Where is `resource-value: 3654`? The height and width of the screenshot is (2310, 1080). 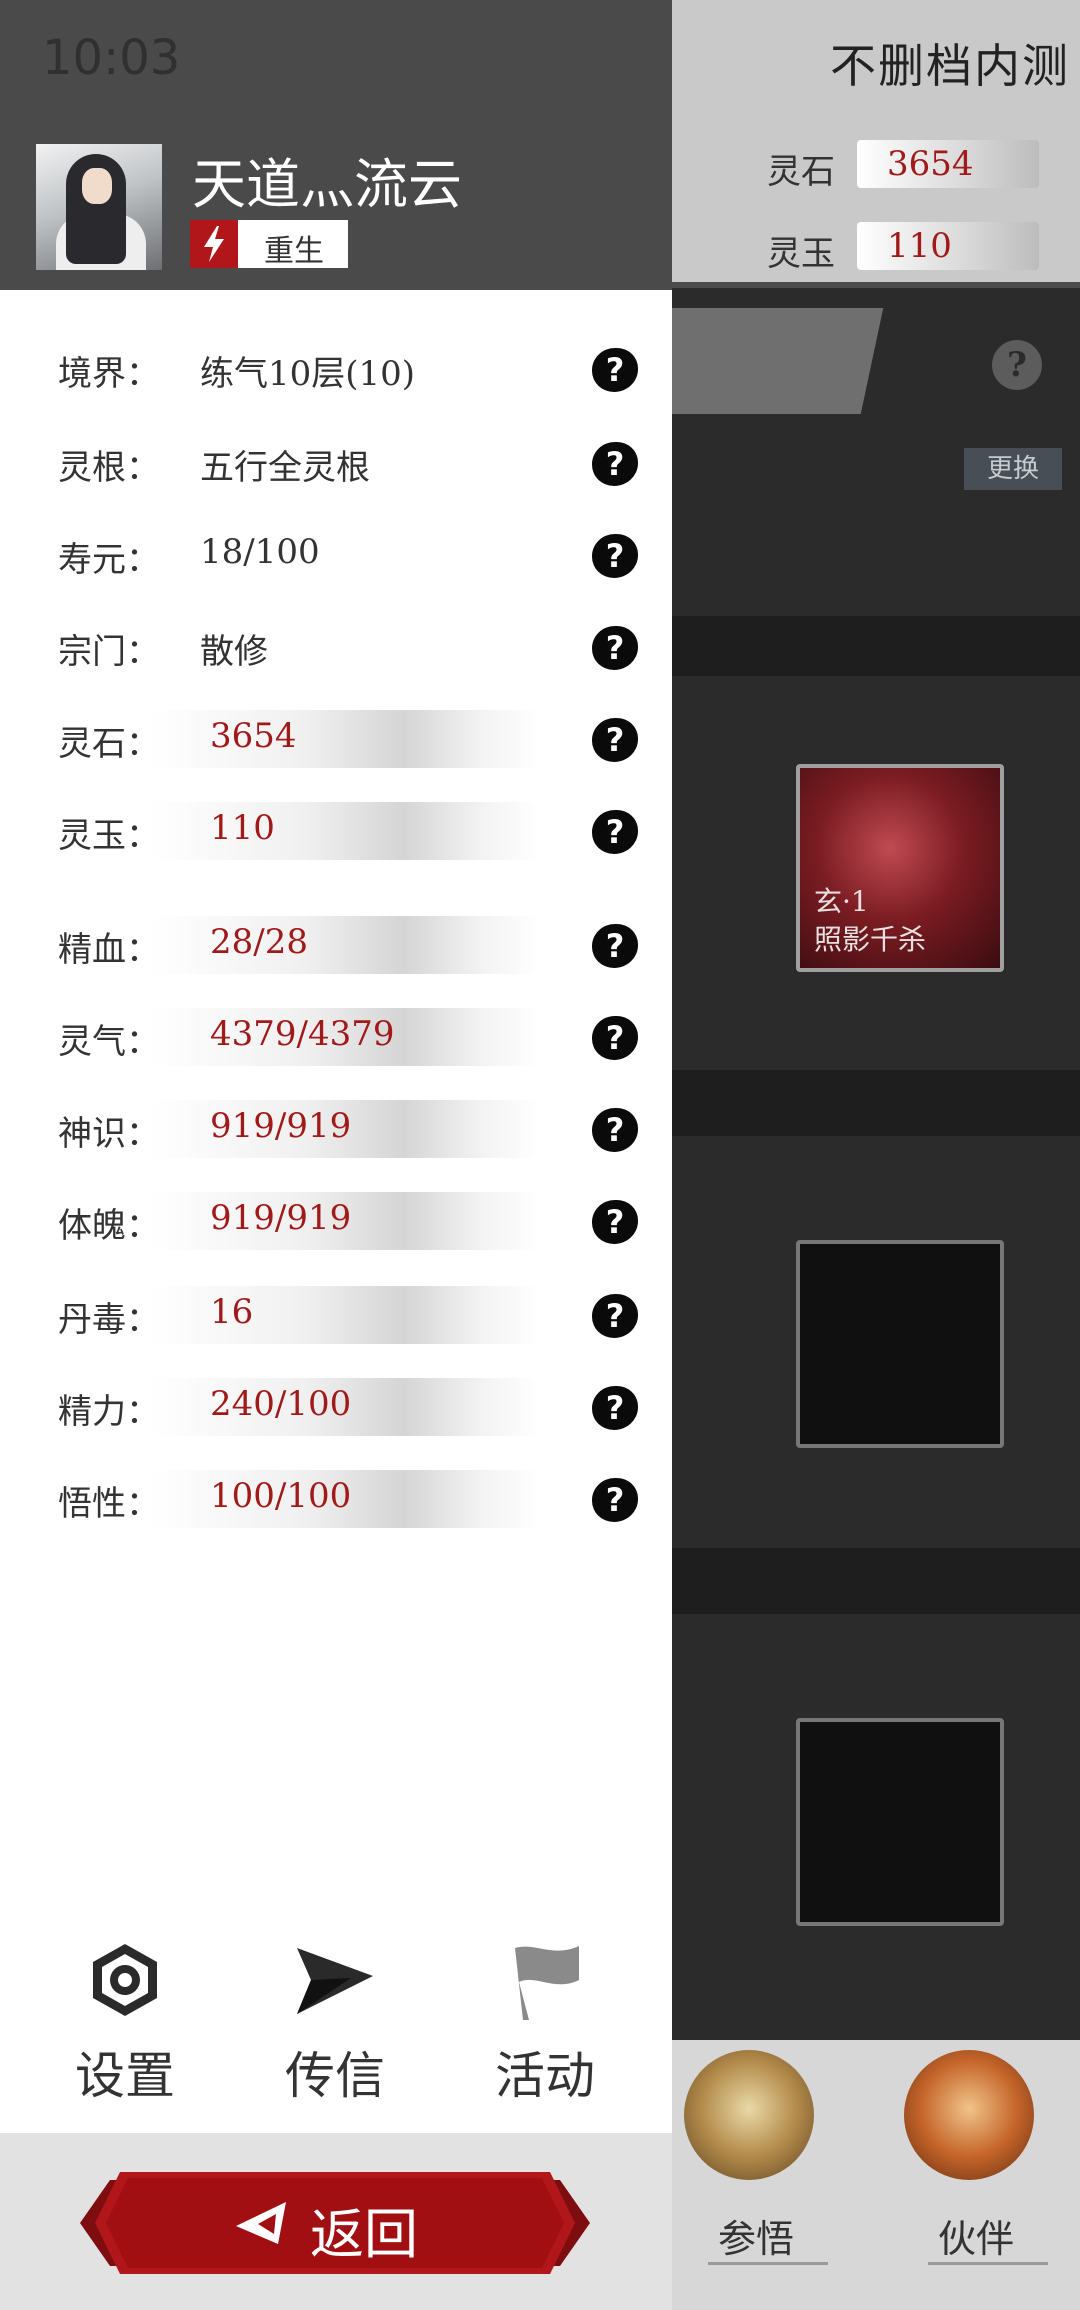
resource-value: 3654 is located at coordinates (930, 164).